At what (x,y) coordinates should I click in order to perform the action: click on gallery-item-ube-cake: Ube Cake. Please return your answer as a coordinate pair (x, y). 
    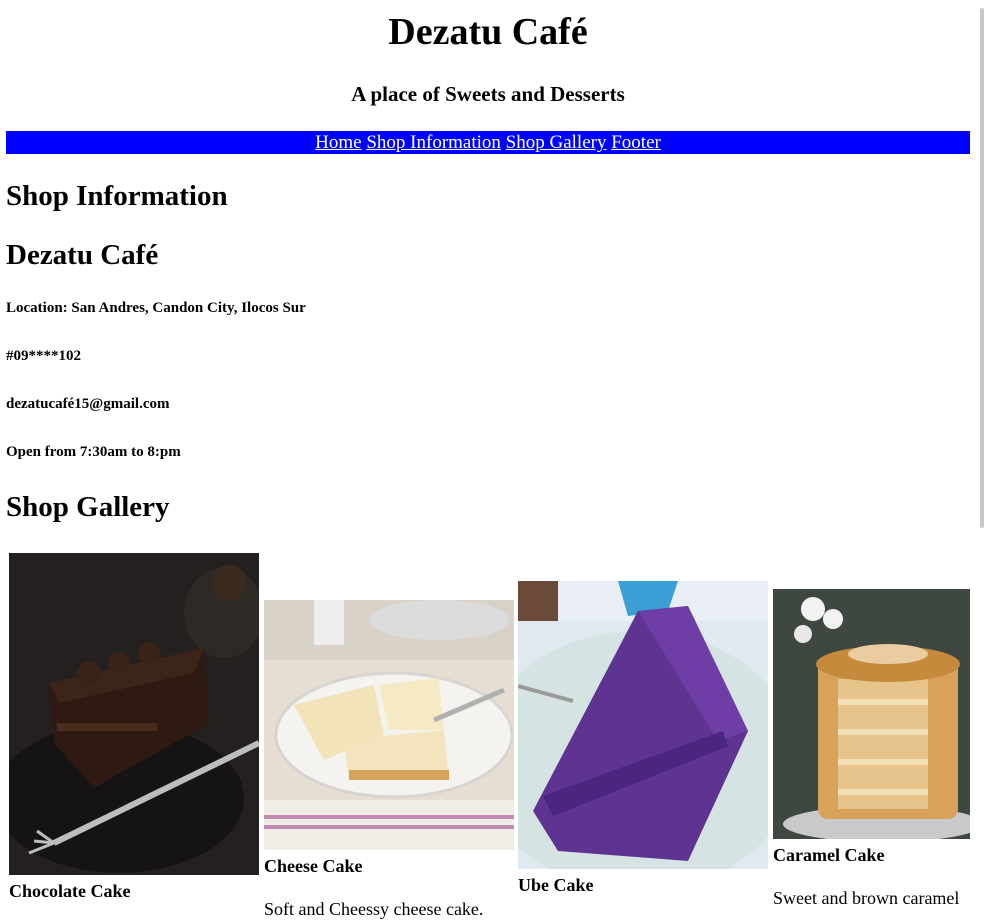
    Looking at the image, I should click on (643, 738).